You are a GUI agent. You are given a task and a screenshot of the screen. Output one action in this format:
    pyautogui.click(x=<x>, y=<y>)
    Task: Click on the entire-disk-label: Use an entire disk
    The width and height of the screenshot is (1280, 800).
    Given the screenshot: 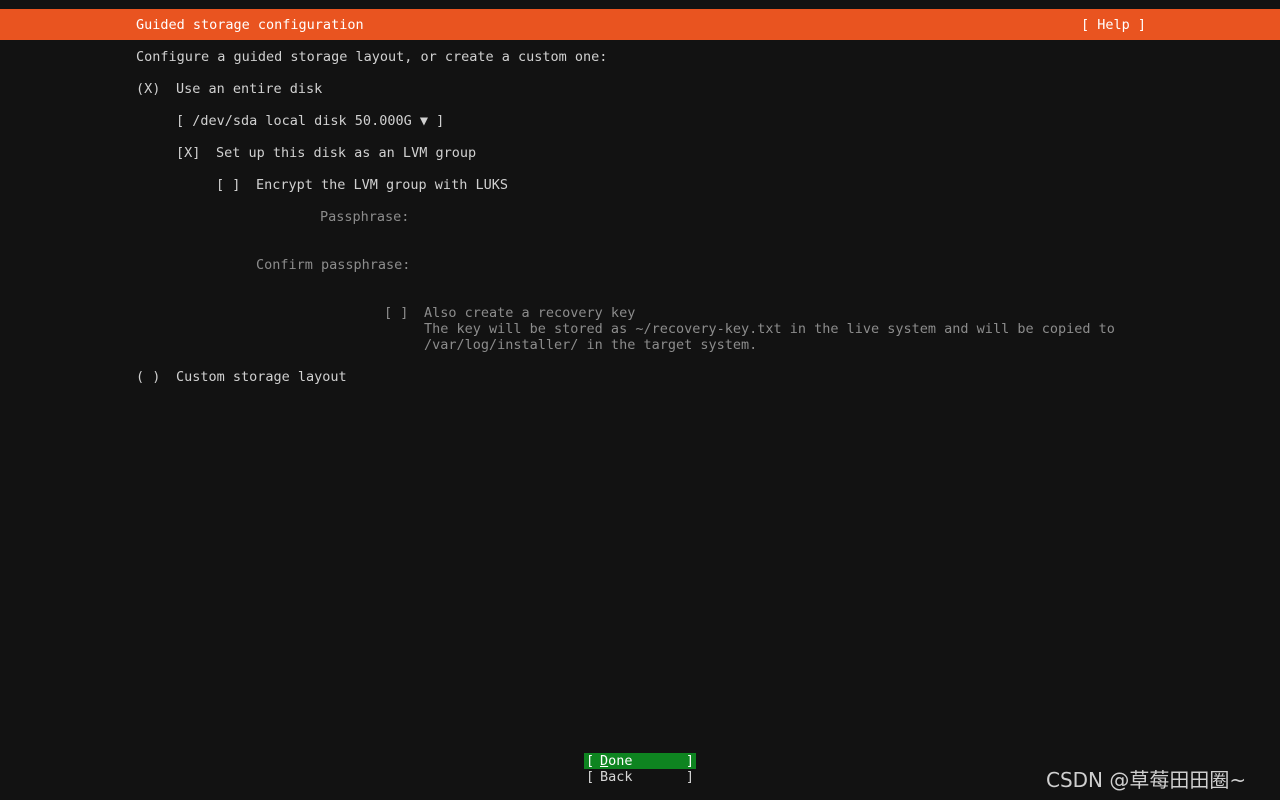 What is the action you would take?
    pyautogui.click(x=249, y=89)
    